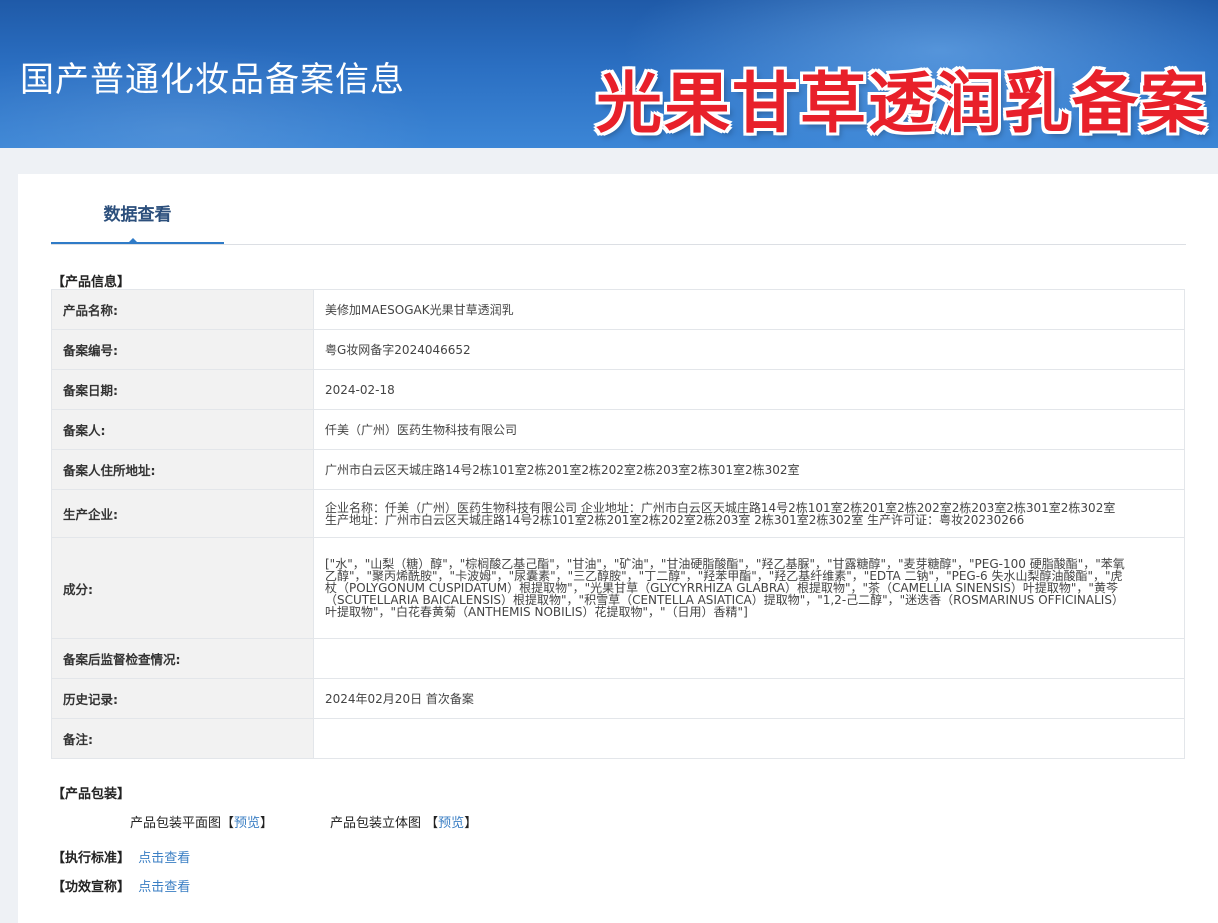 The width and height of the screenshot is (1218, 923). I want to click on row-label: 生产企业:, so click(182, 513).